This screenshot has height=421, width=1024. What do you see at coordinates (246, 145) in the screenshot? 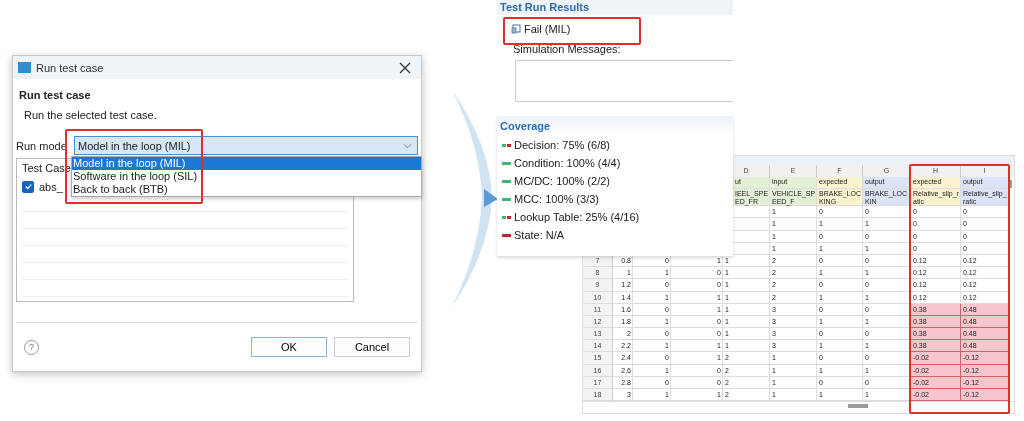
I see `run-mode-dropdown: Model in the loop (MIL)` at bounding box center [246, 145].